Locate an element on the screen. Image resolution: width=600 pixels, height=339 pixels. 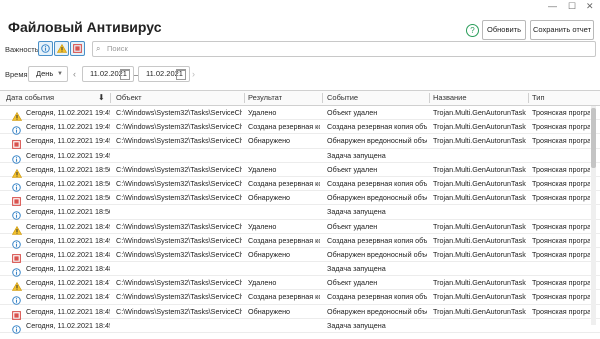
cell-event: Объект удален is located at coordinates (352, 226).